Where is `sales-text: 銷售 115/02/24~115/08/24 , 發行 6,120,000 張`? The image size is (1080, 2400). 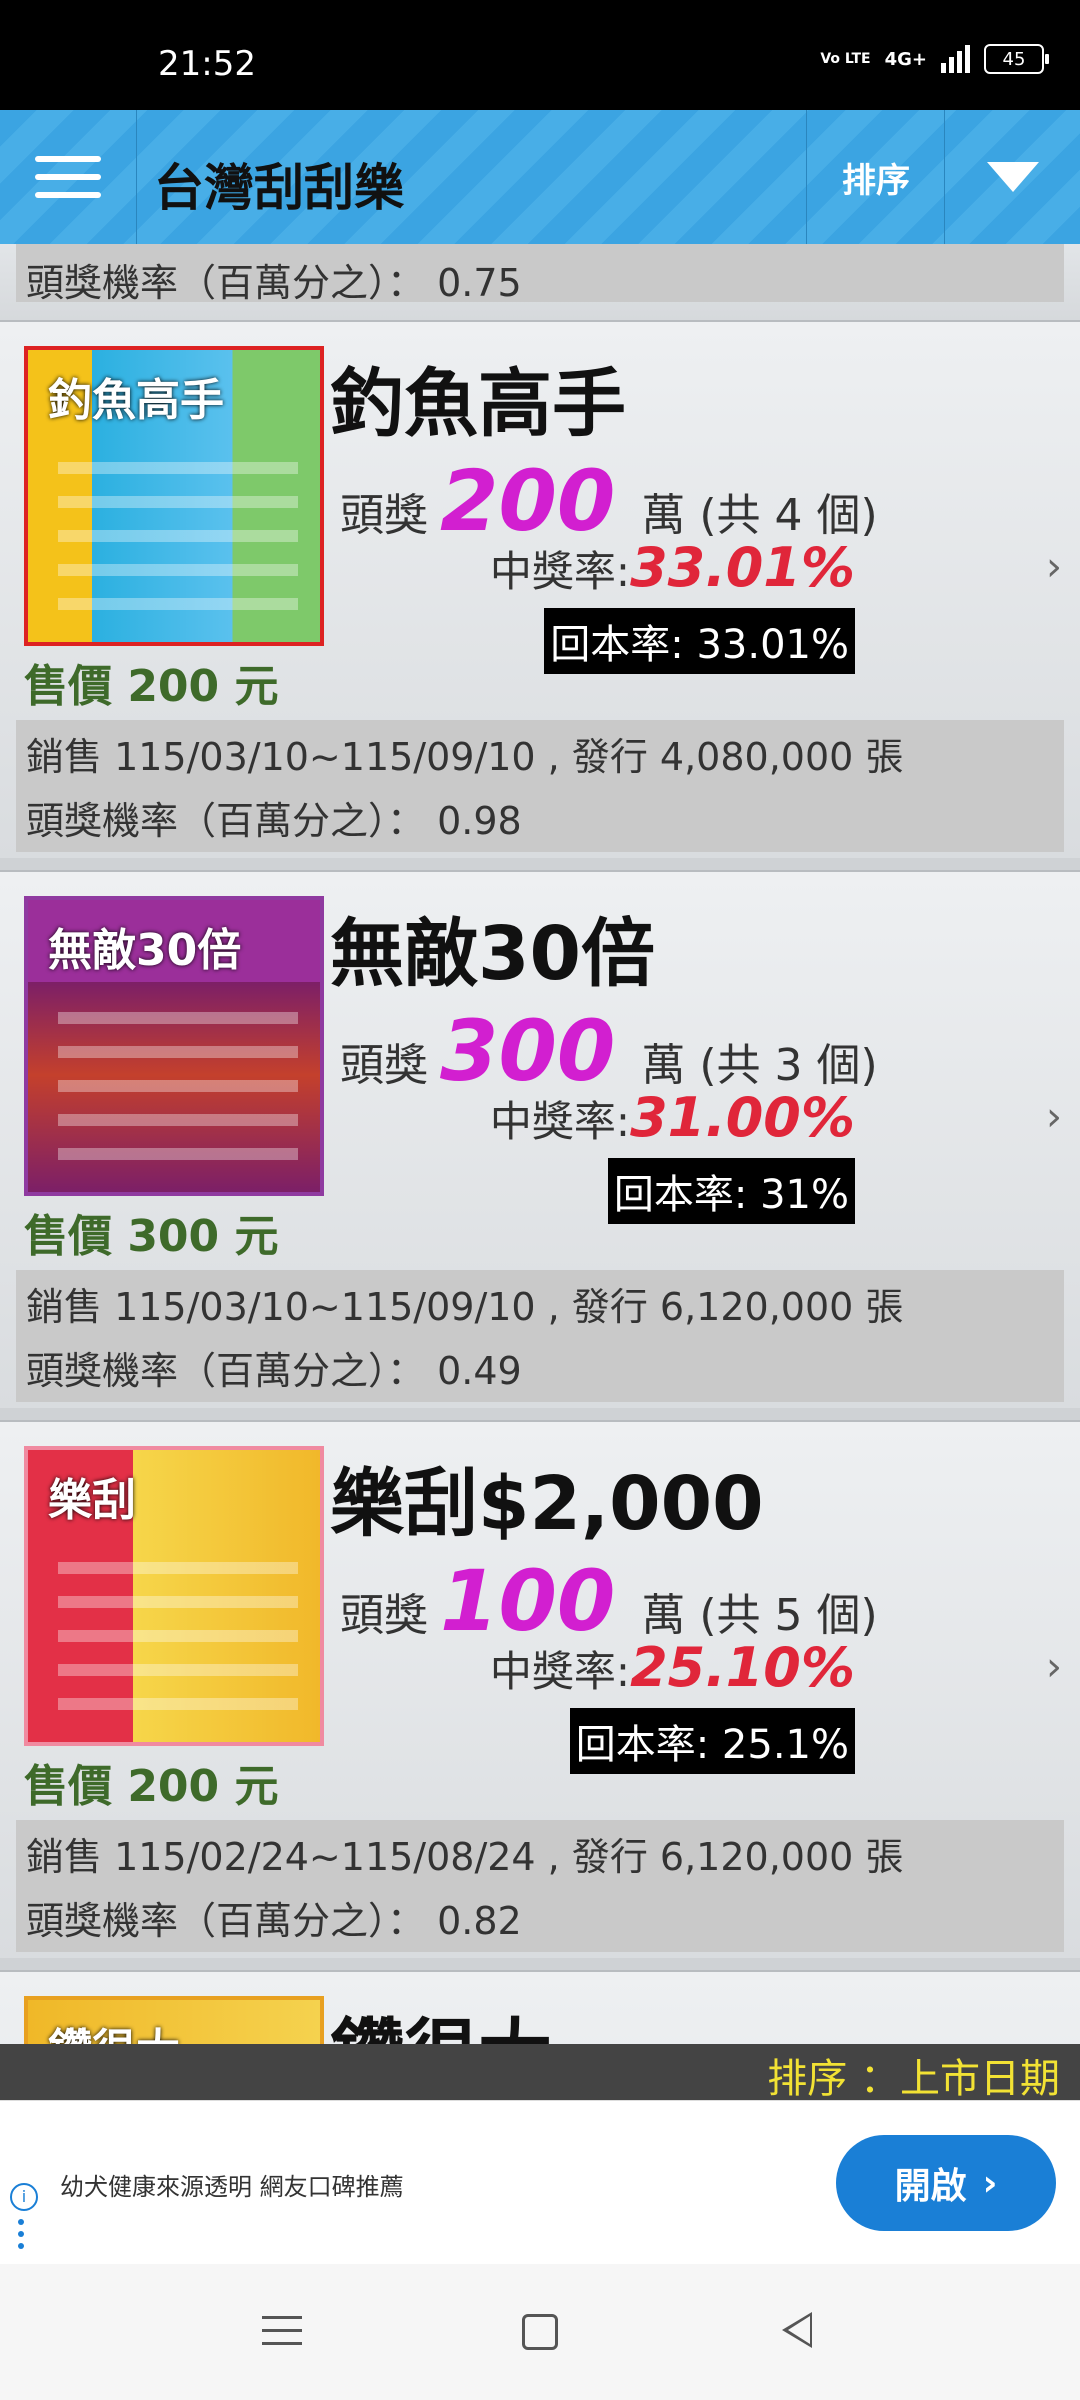
sales-text: 銷售 115/02/24~115/08/24 , 發行 6,120,000 張 is located at coordinates (465, 1857).